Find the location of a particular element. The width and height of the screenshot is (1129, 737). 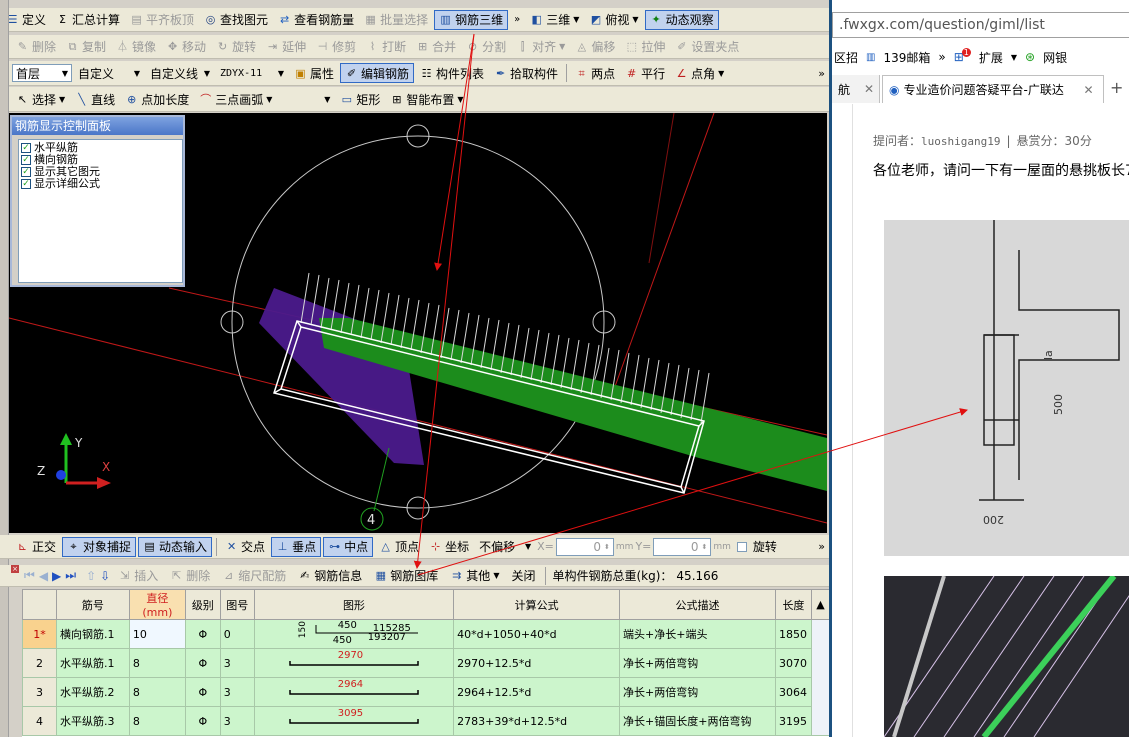

delete-row-button: ⇱ 删除 is located at coordinates (190, 576).